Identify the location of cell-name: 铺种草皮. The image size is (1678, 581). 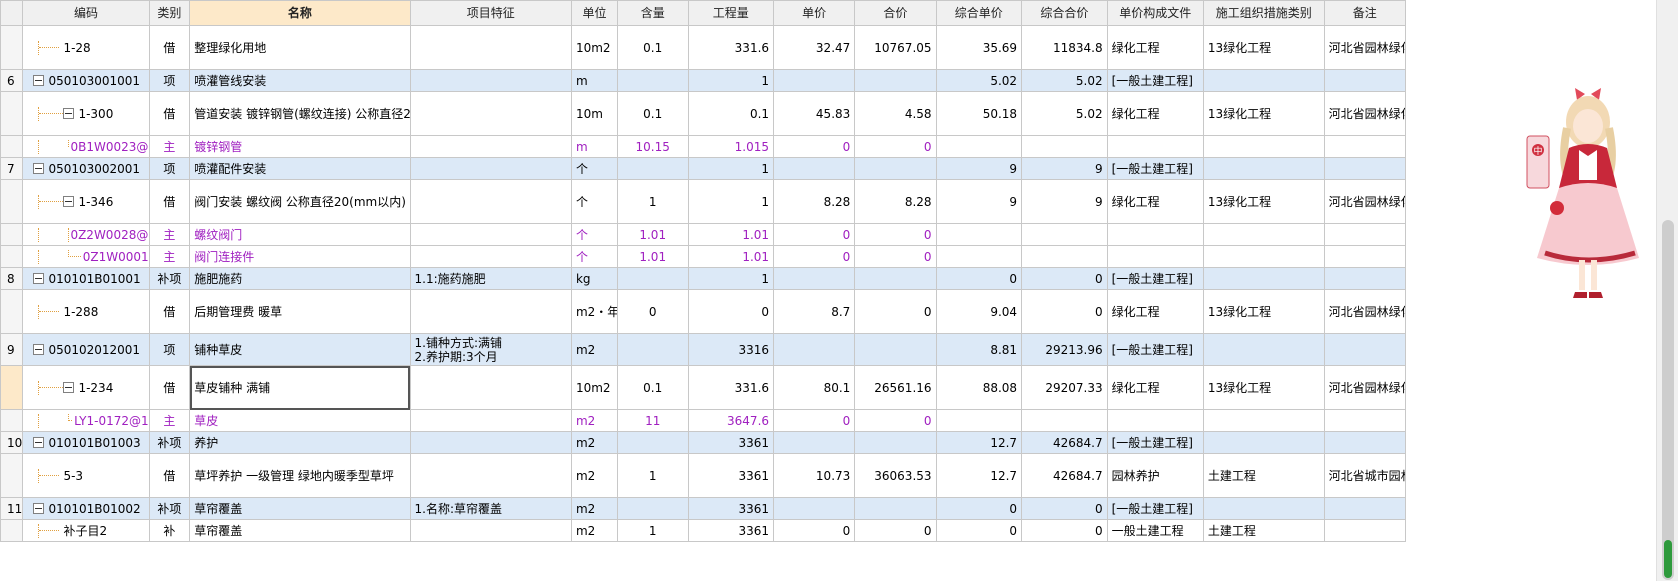
(300, 349).